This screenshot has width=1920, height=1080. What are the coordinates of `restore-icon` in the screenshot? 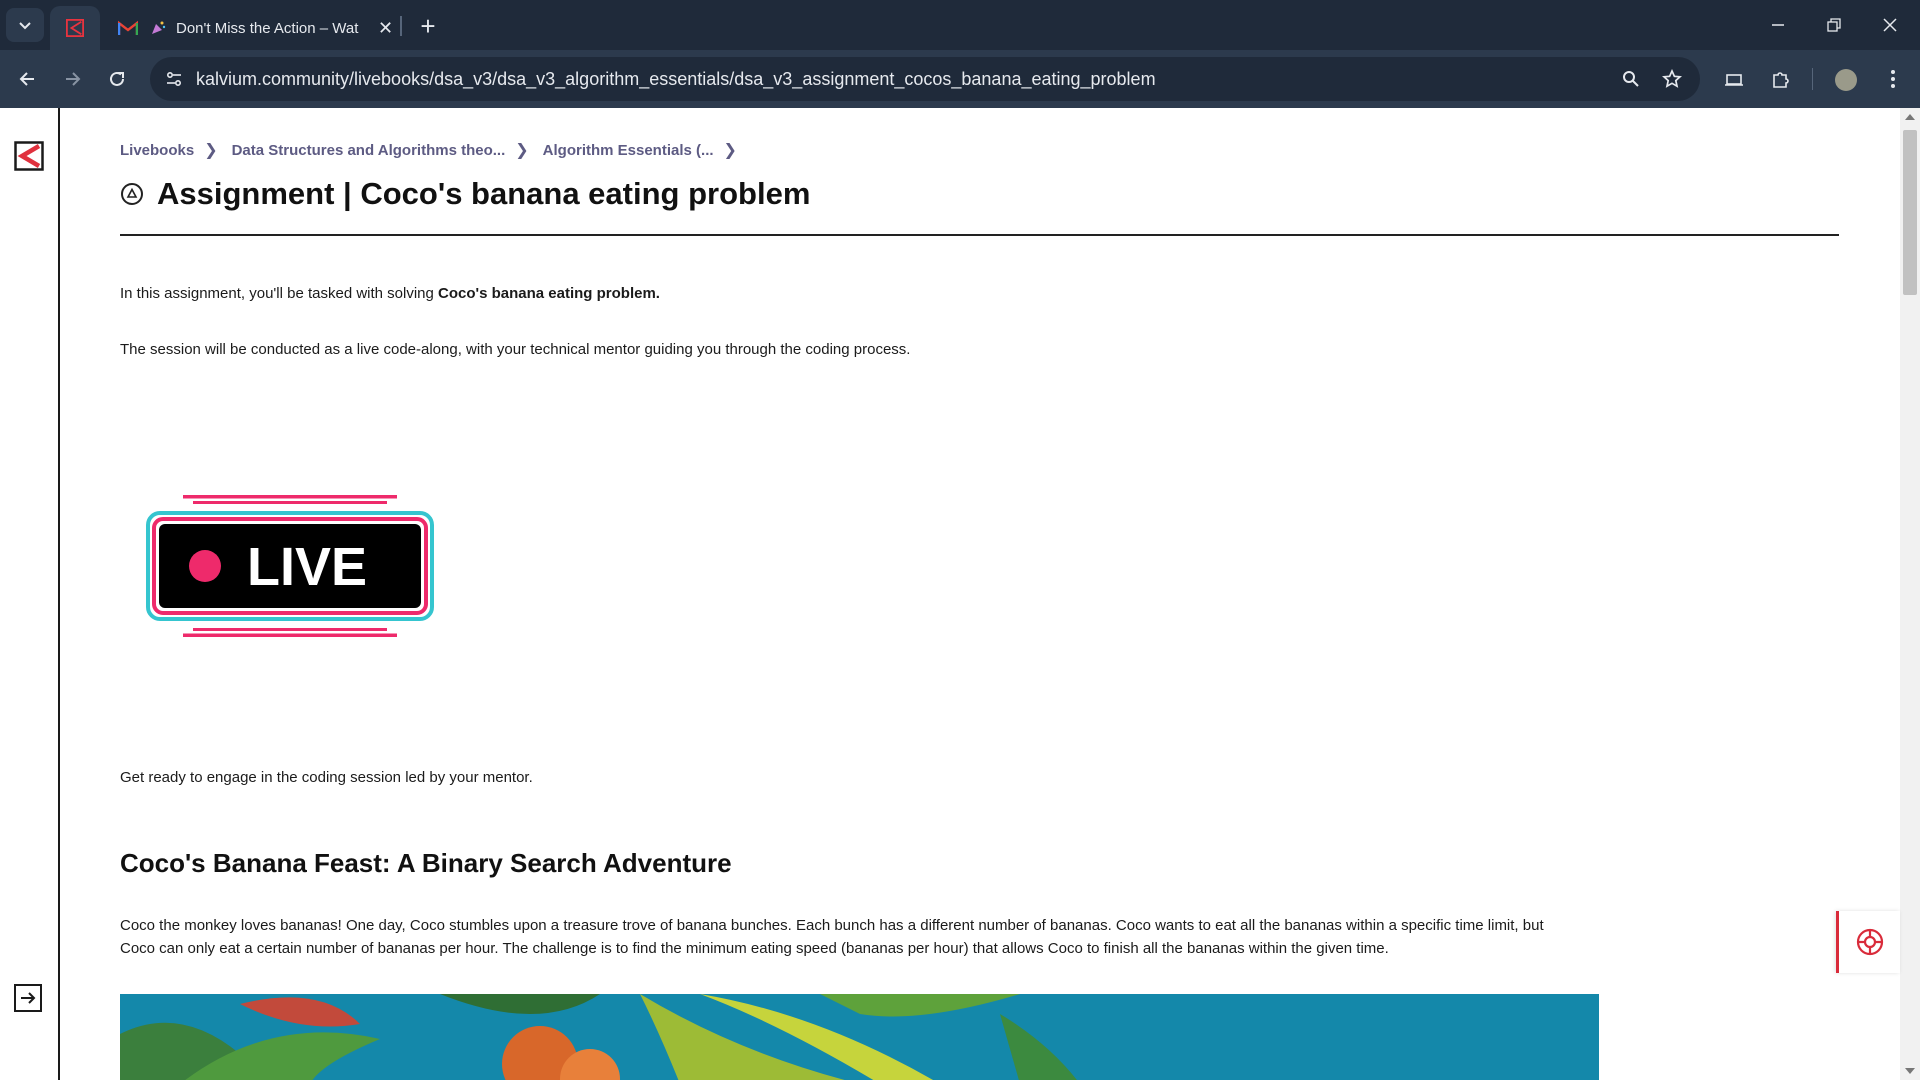 It's located at (1834, 25).